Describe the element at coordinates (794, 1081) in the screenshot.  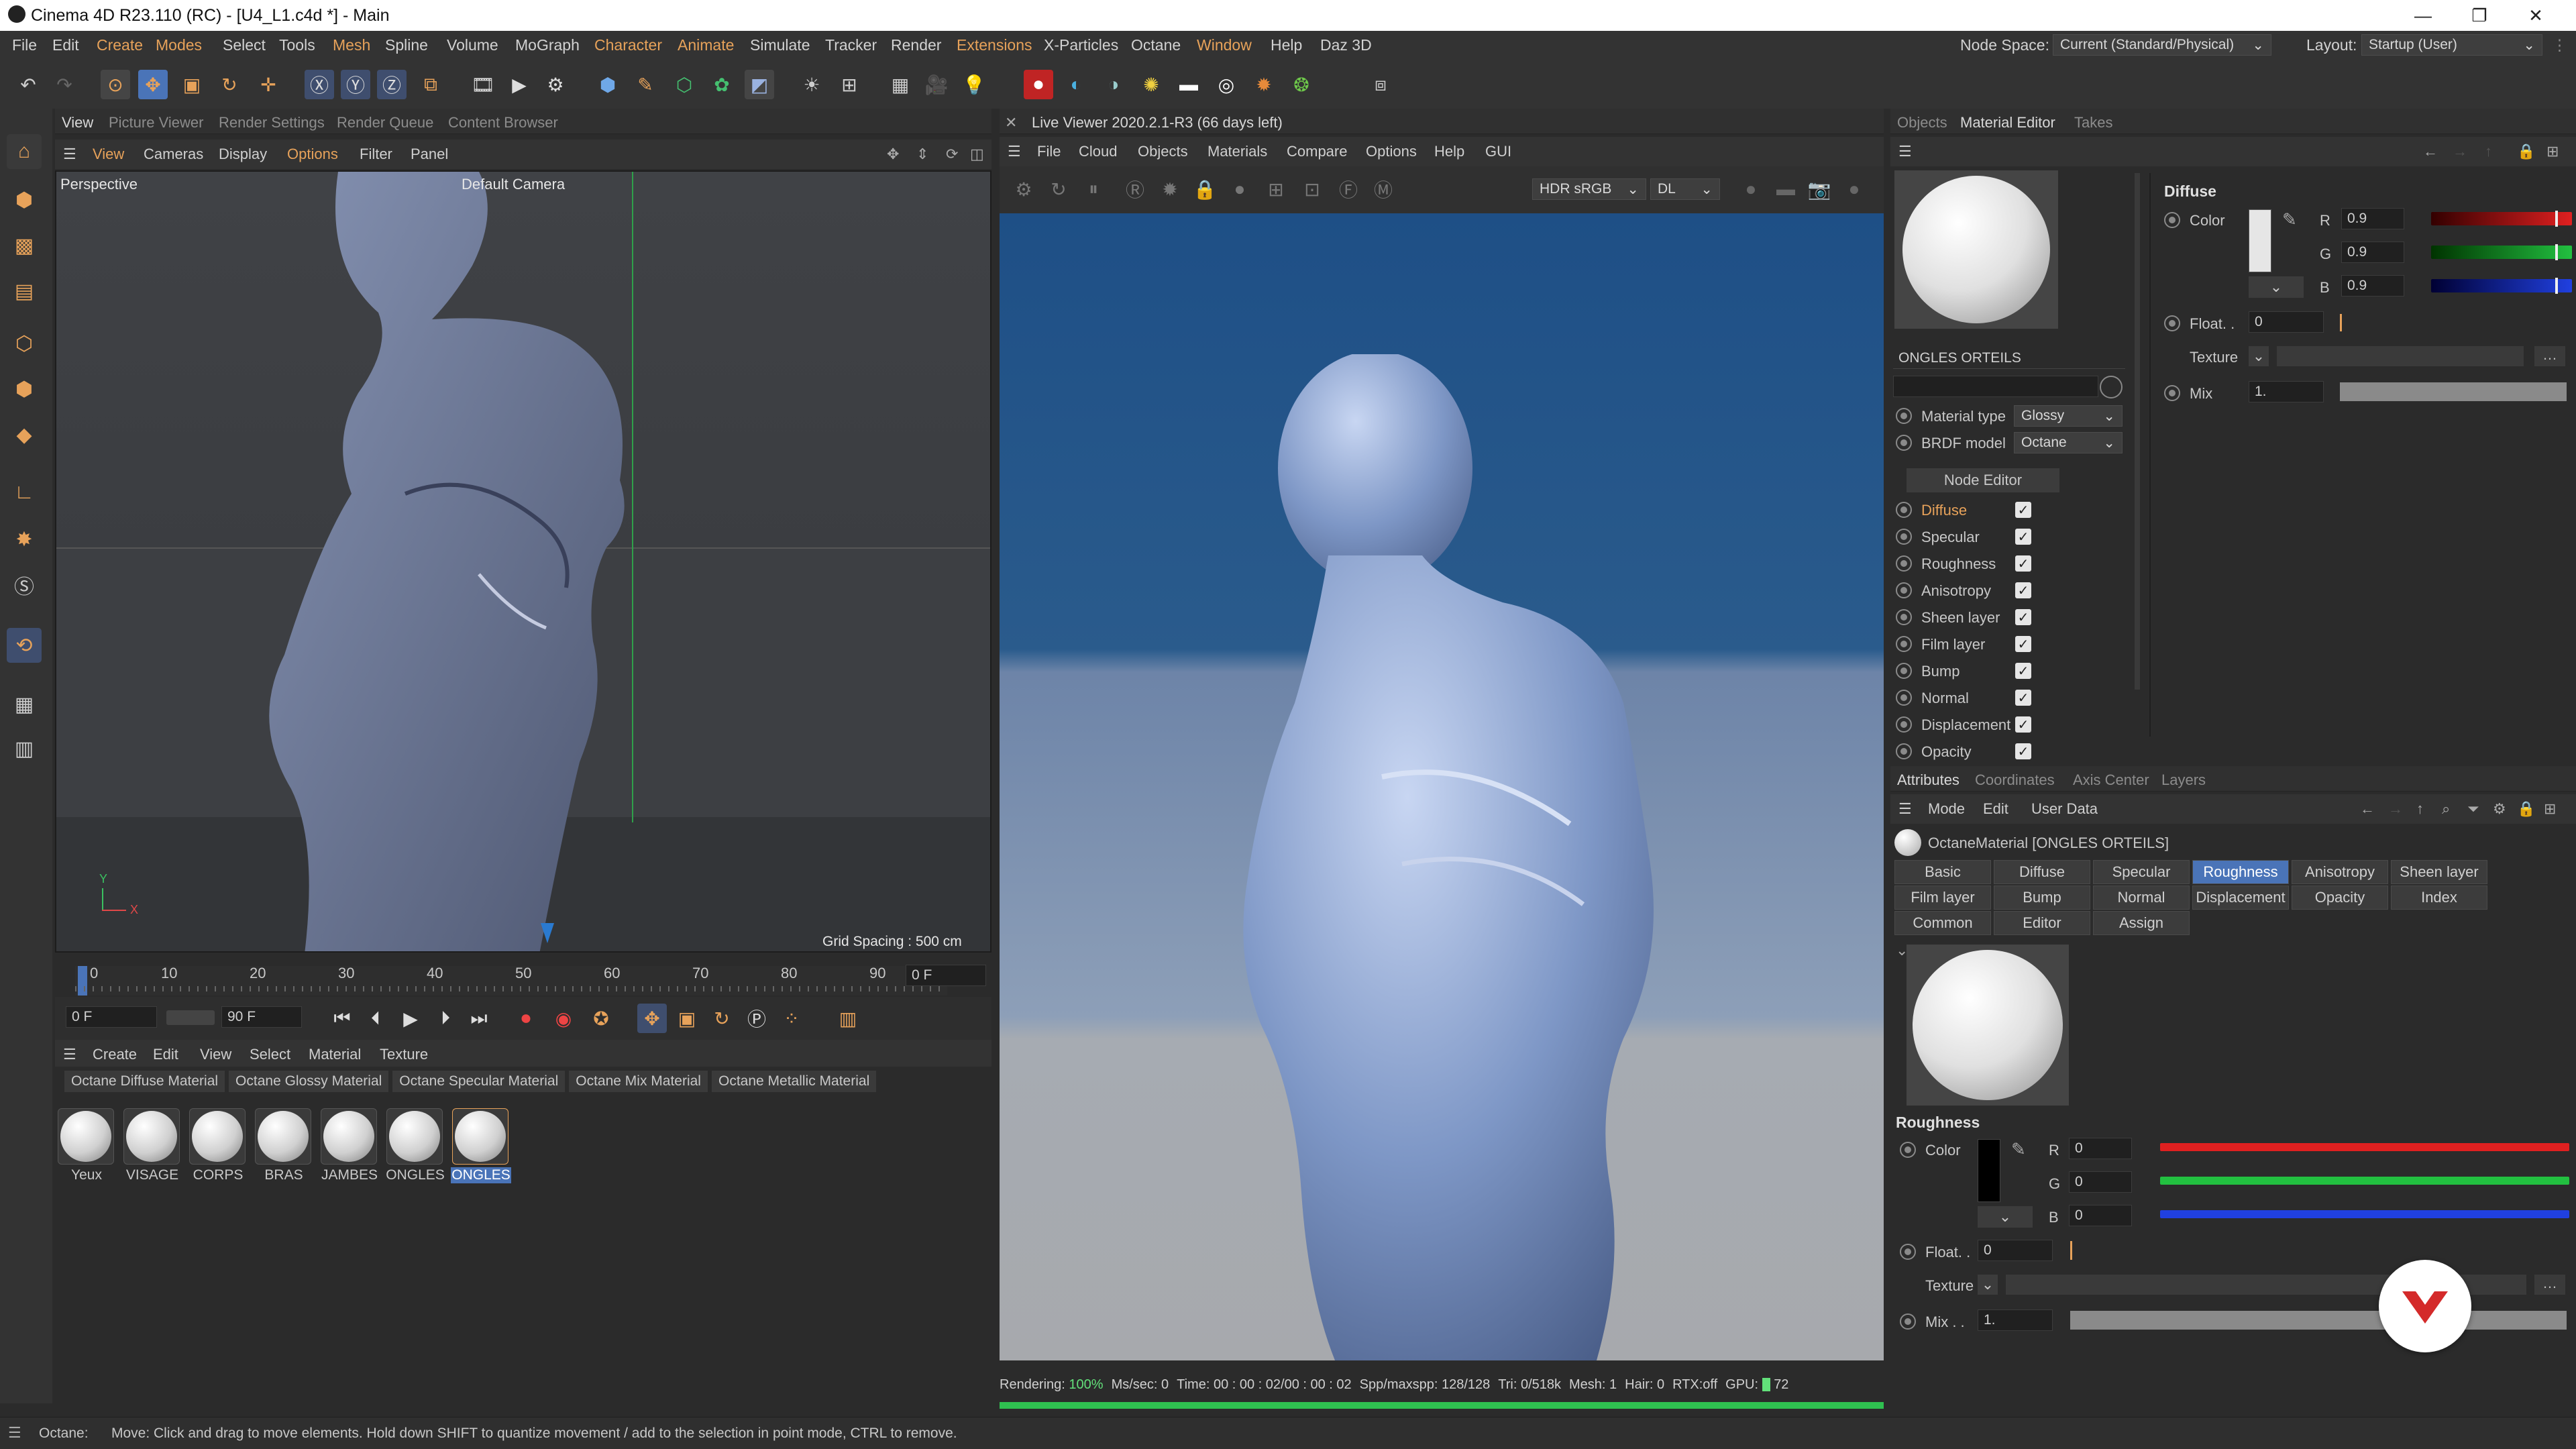
I see `preset-octane-metallic: Octane Metallic Material` at that location.